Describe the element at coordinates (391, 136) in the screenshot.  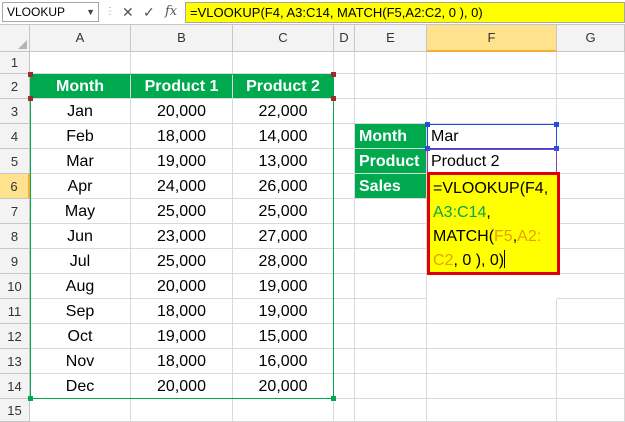
I see `lookup-month-label: Month` at that location.